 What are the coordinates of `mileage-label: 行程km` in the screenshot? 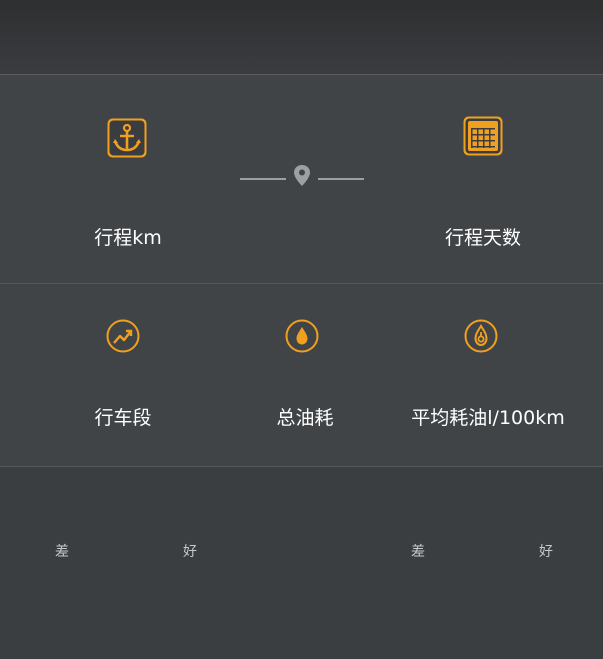 It's located at (128, 238).